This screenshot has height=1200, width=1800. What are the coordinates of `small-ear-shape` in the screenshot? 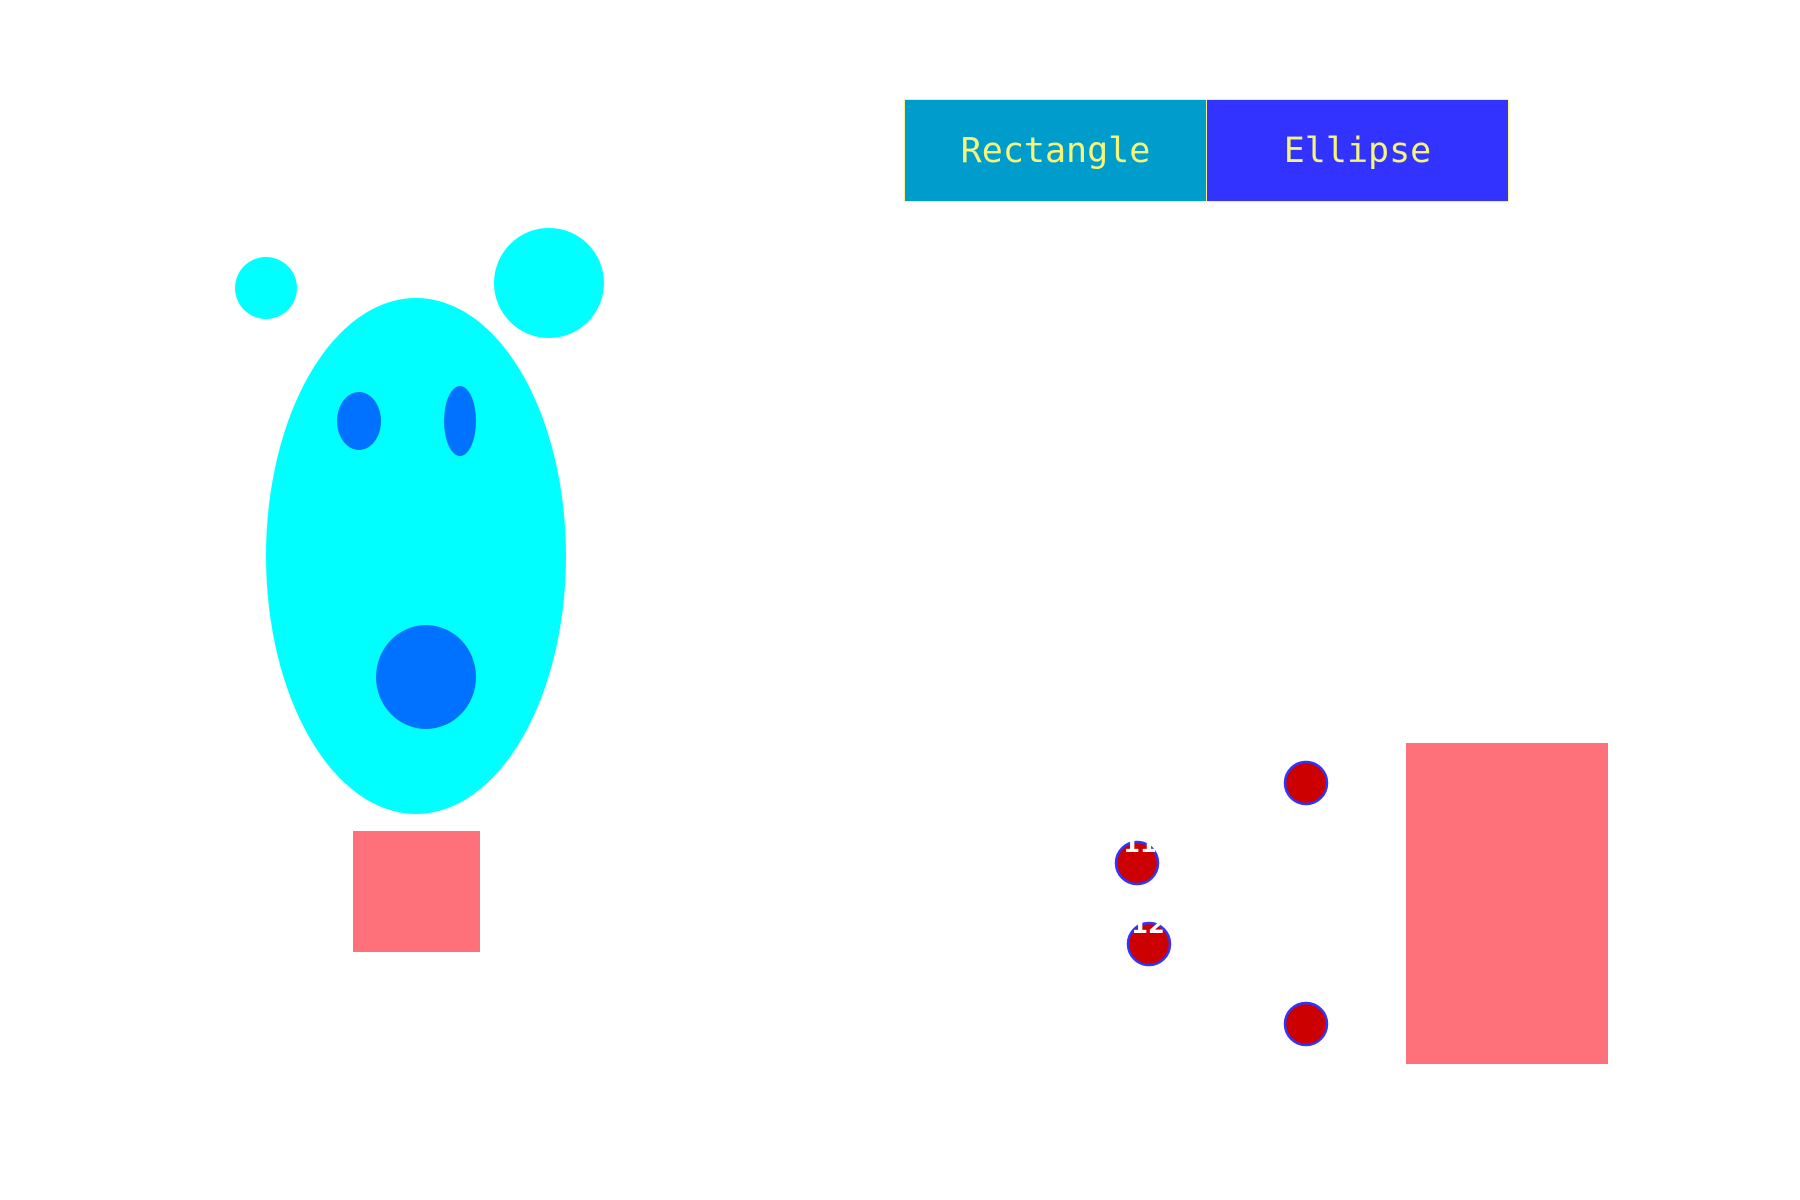 It's located at (266, 288).